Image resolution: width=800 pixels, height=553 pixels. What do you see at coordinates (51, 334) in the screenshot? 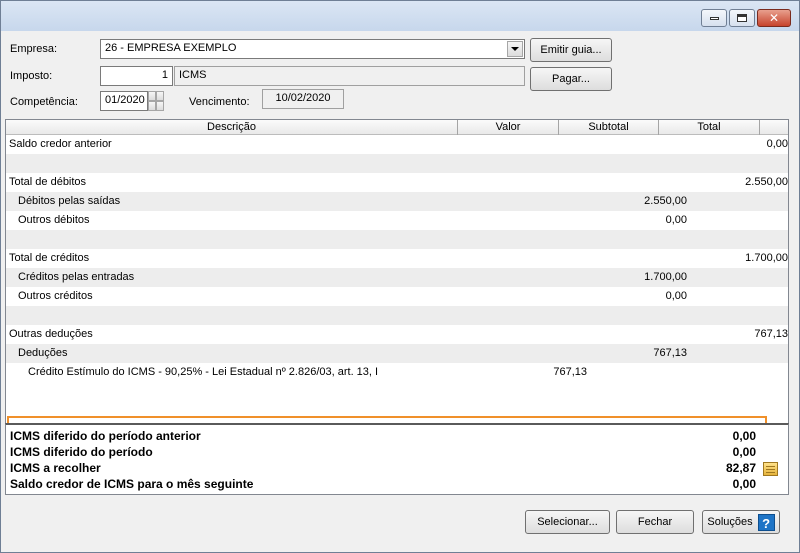
I see `row-descricao: Outras deduções` at bounding box center [51, 334].